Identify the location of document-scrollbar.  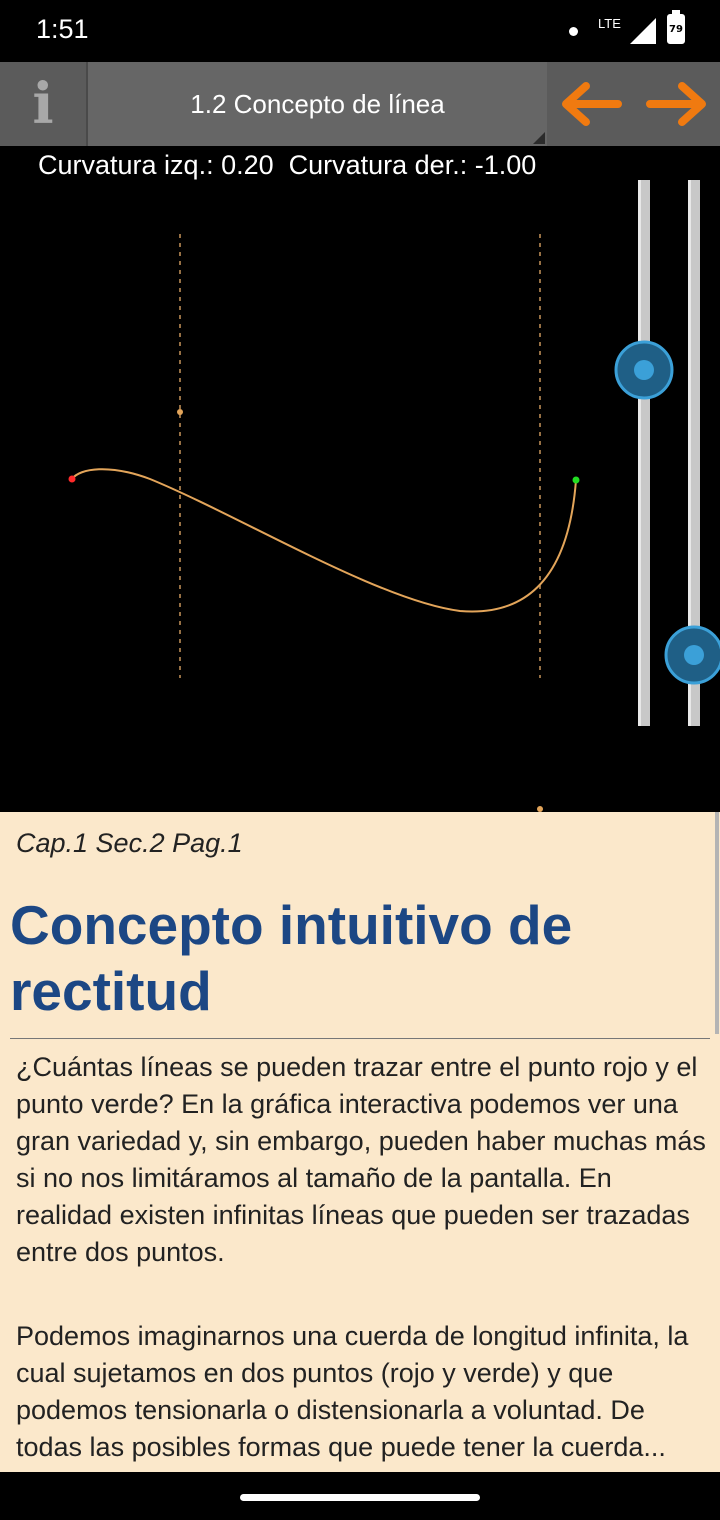
(717, 923).